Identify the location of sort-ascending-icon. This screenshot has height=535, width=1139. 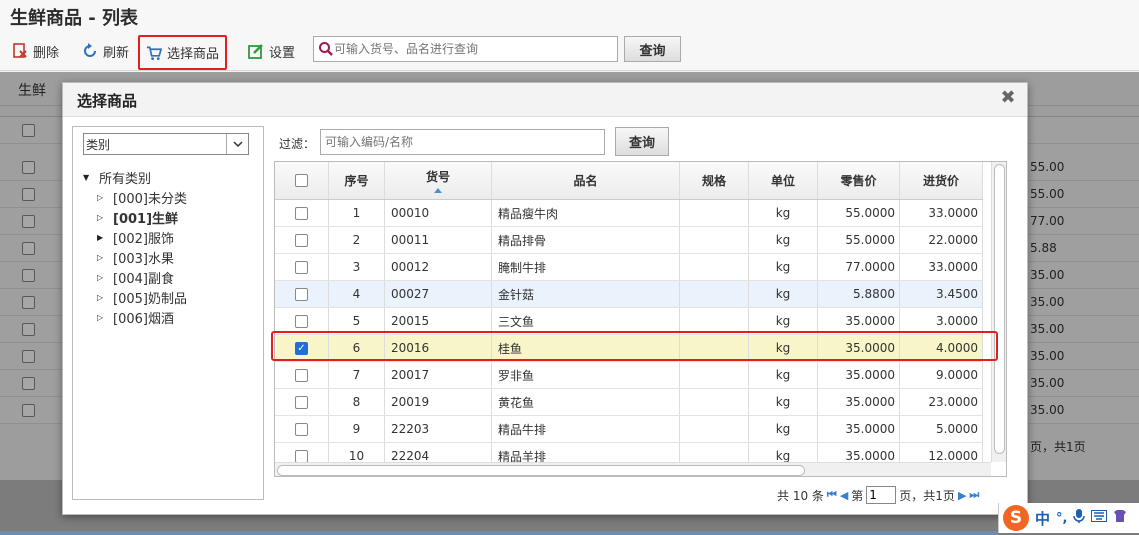
(438, 190).